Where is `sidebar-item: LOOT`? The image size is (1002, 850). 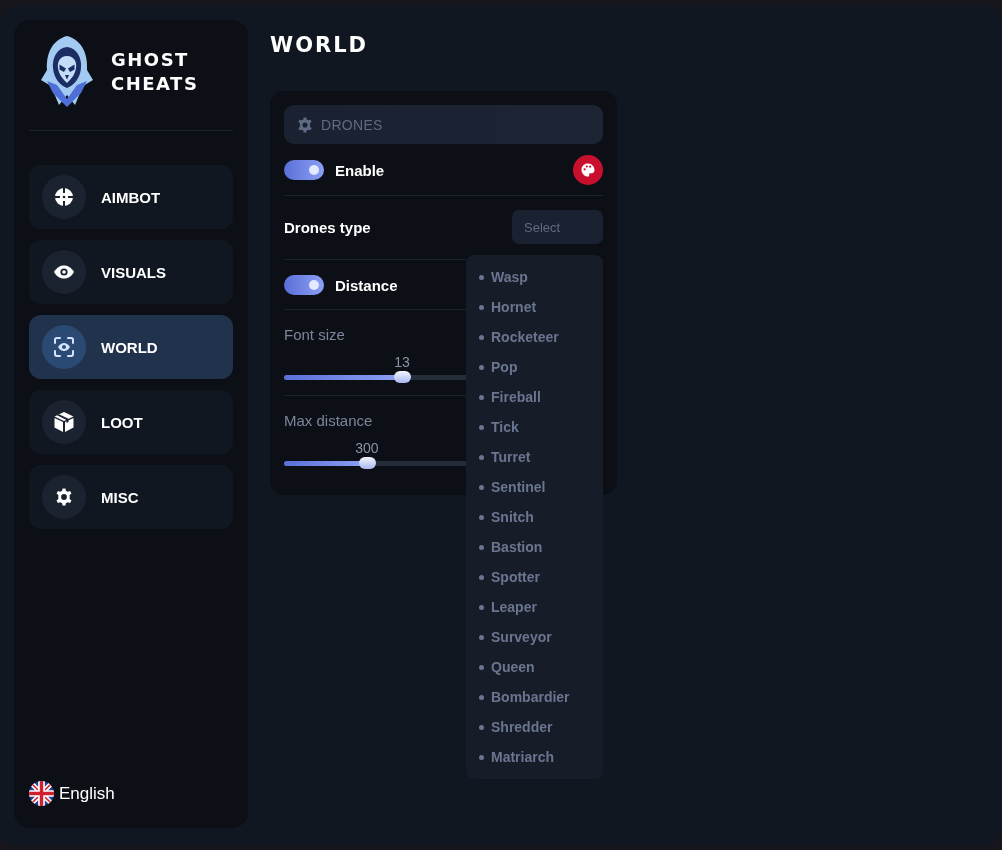
sidebar-item: LOOT is located at coordinates (131, 422).